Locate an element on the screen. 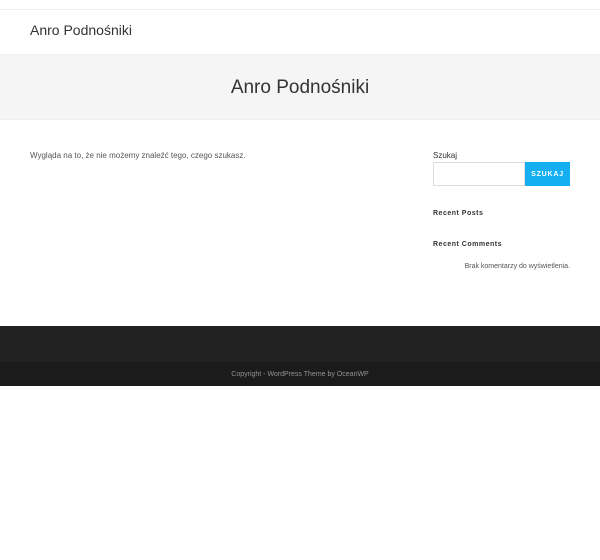  recent-posts-title: Recent Posts is located at coordinates (458, 213).